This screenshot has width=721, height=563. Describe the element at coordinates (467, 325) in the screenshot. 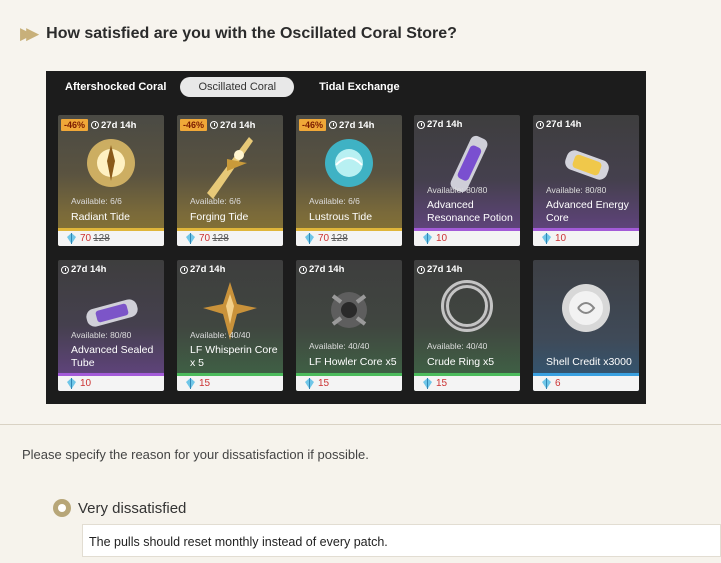

I see `store-item-card: 27d 14h Available: 40/40 Crude Ring x5 15` at that location.